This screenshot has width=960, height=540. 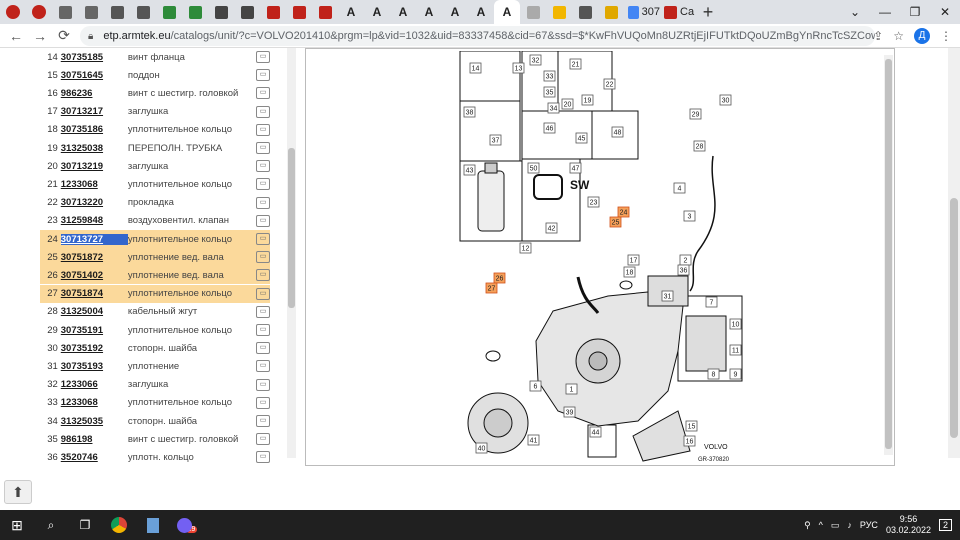 What do you see at coordinates (689, 216) in the screenshot?
I see `callout-3: 3` at bounding box center [689, 216].